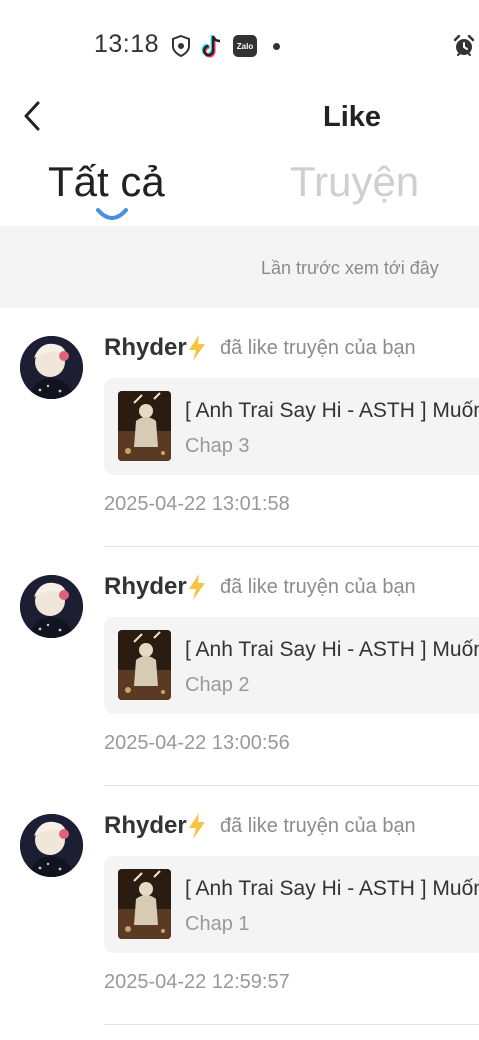 The height and width of the screenshot is (1040, 479). What do you see at coordinates (291, 426) in the screenshot?
I see `story-card: [ Anh Trai Say Hi - ASTH ] Muốn Chap 3` at bounding box center [291, 426].